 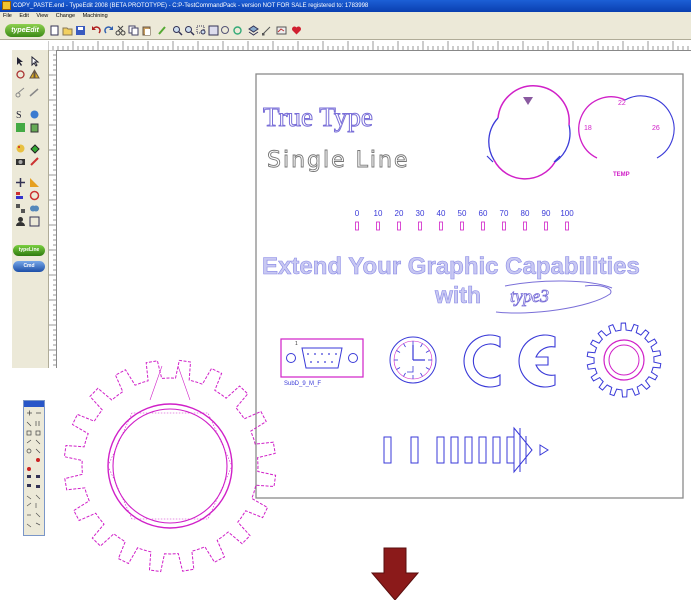 I want to click on type3-logo-text: type3, so click(x=529, y=296).